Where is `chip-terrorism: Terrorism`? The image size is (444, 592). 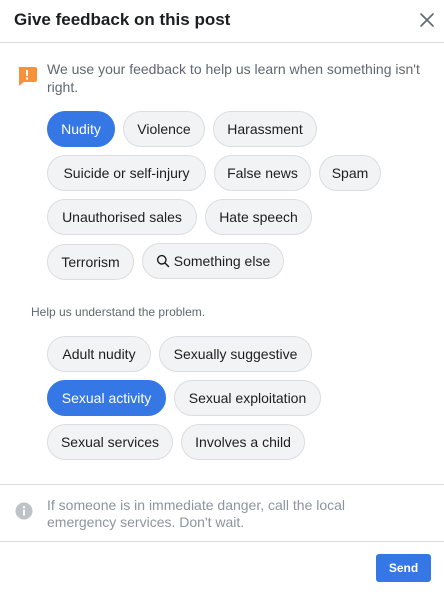
chip-terrorism: Terrorism is located at coordinates (90, 262).